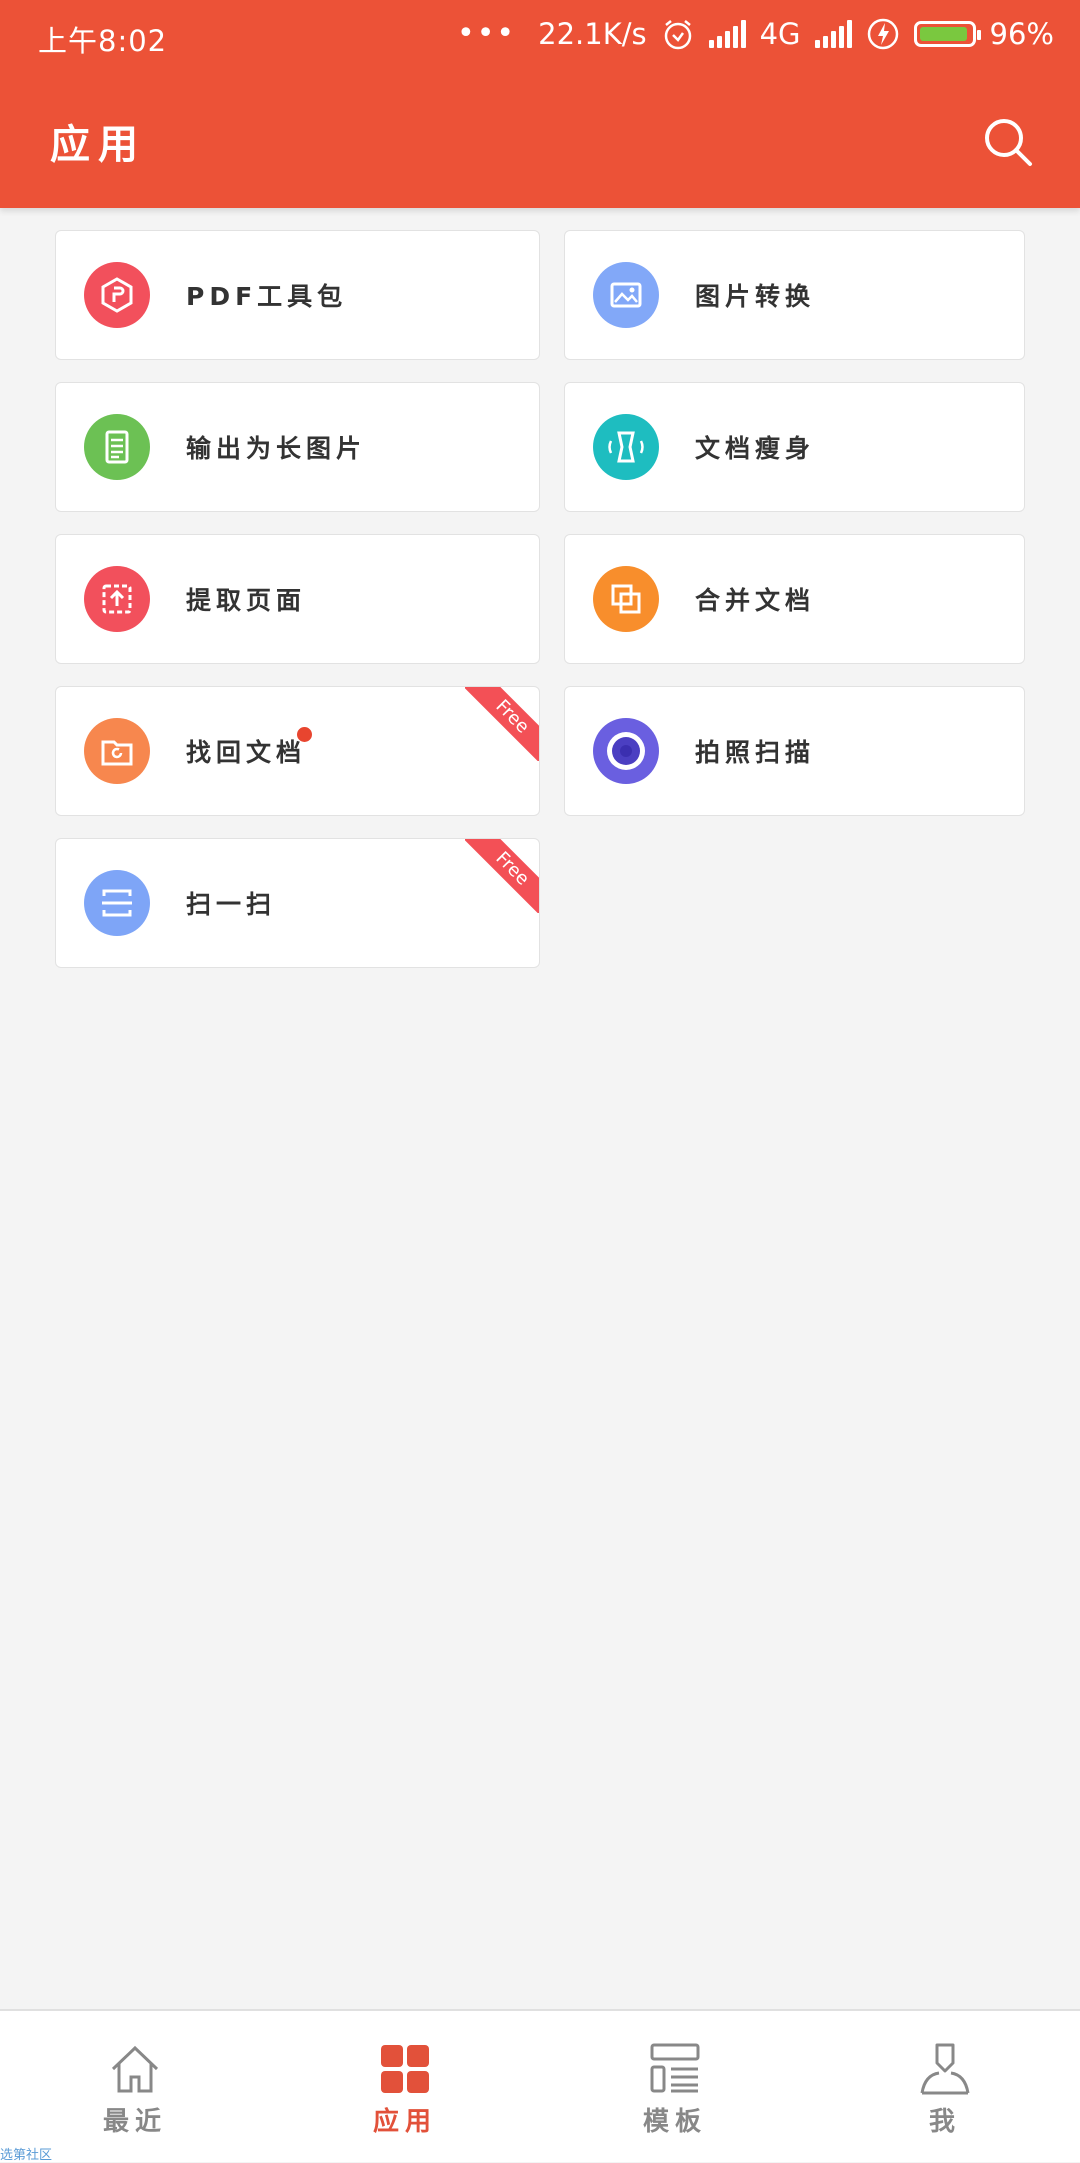  I want to click on tab-label: 应用, so click(404, 2122).